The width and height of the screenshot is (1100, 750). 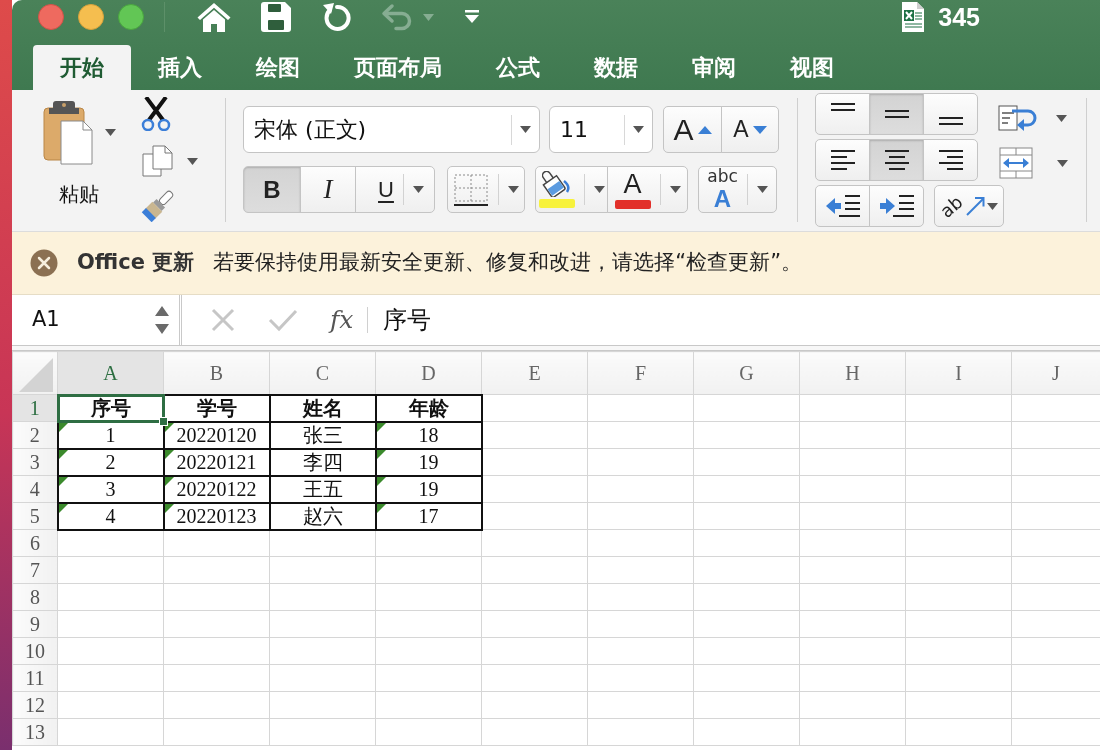 I want to click on increase-indent-button, so click(x=896, y=206).